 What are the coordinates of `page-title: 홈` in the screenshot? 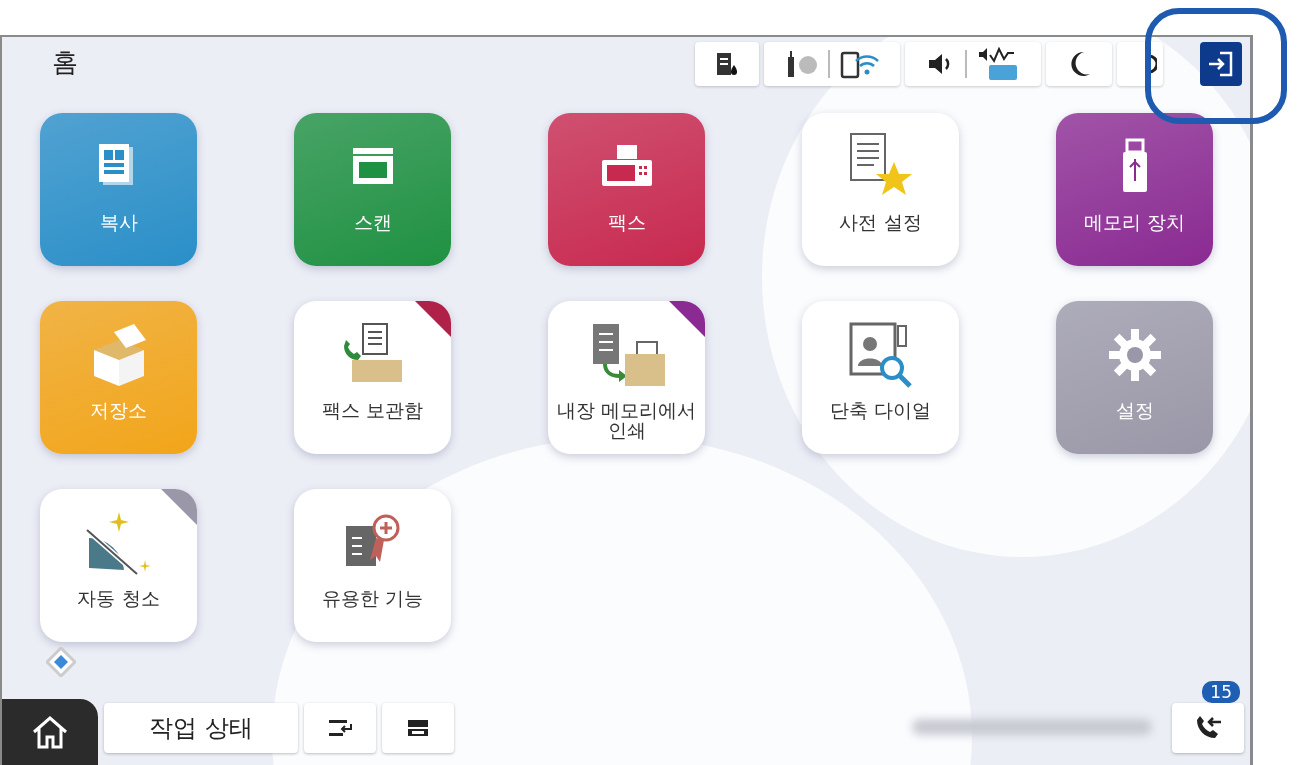 It's located at (65, 62).